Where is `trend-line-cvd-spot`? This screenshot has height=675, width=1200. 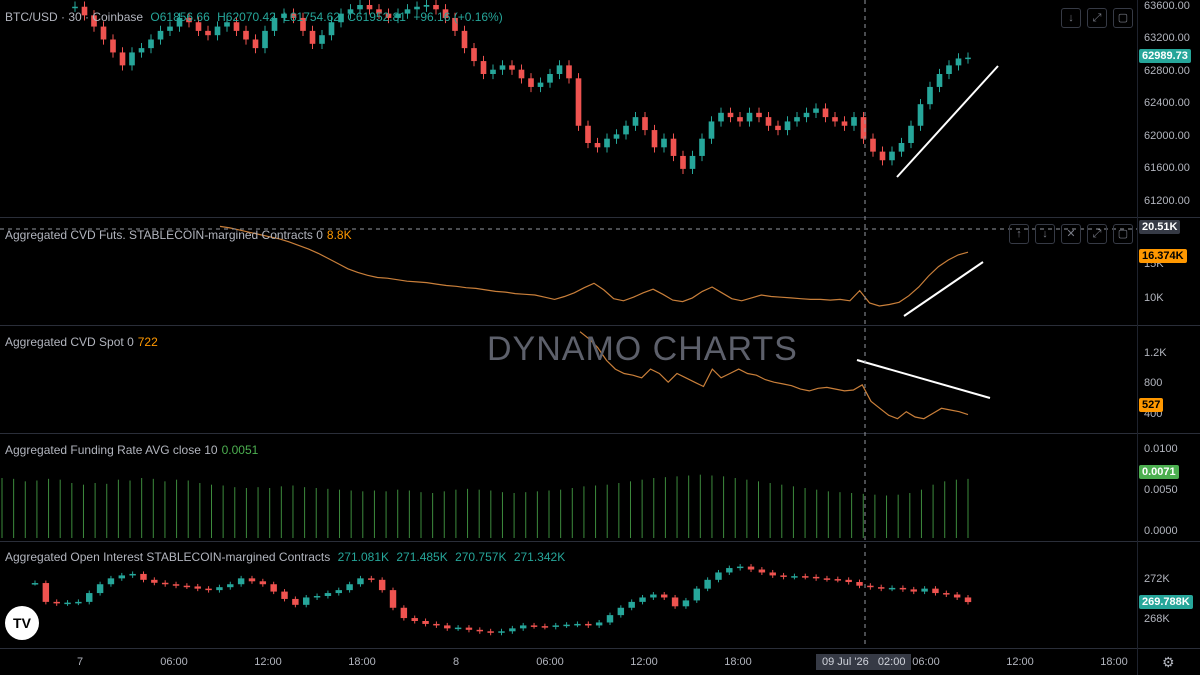
trend-line-cvd-spot is located at coordinates (923, 379).